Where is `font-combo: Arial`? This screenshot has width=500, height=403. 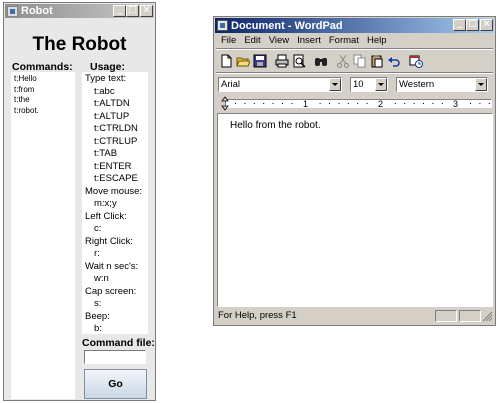 font-combo: Arial is located at coordinates (280, 84).